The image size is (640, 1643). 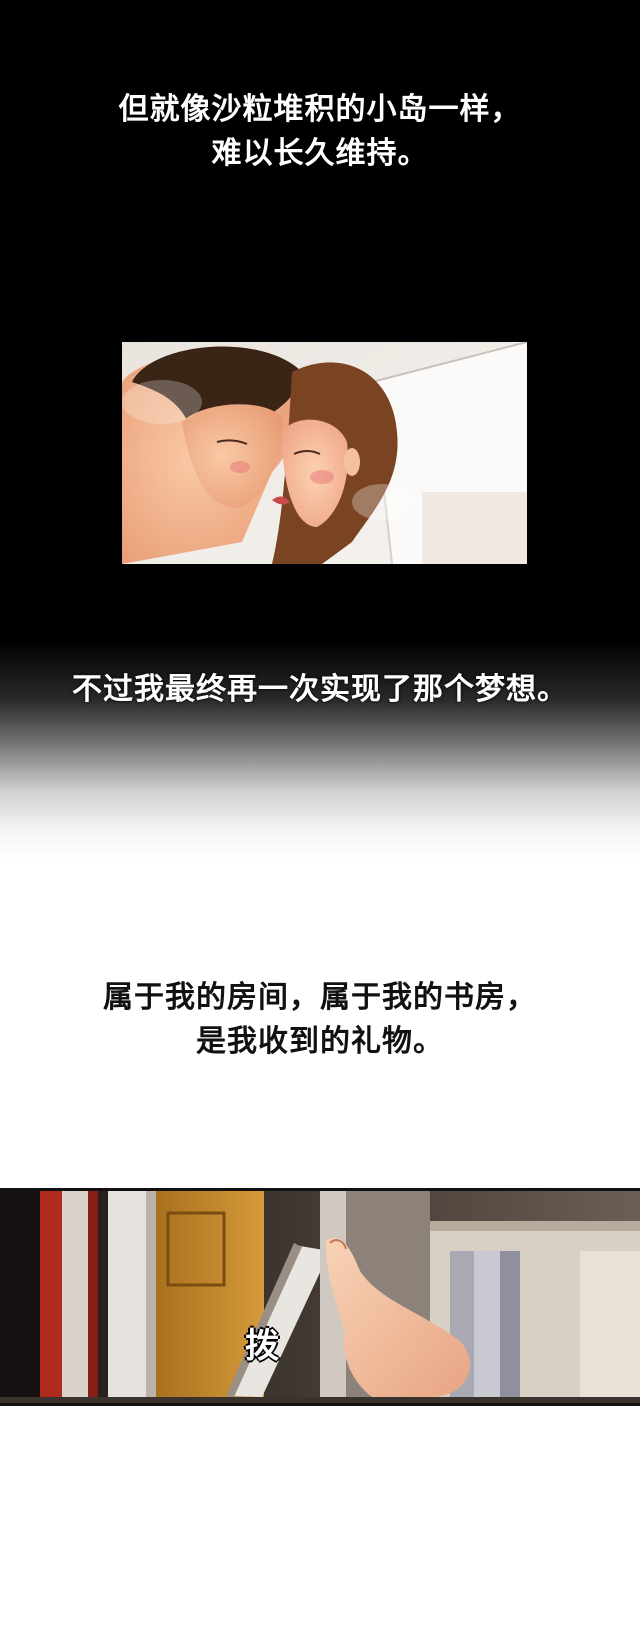 I want to click on bookshelf-illustration, so click(x=320, y=1294).